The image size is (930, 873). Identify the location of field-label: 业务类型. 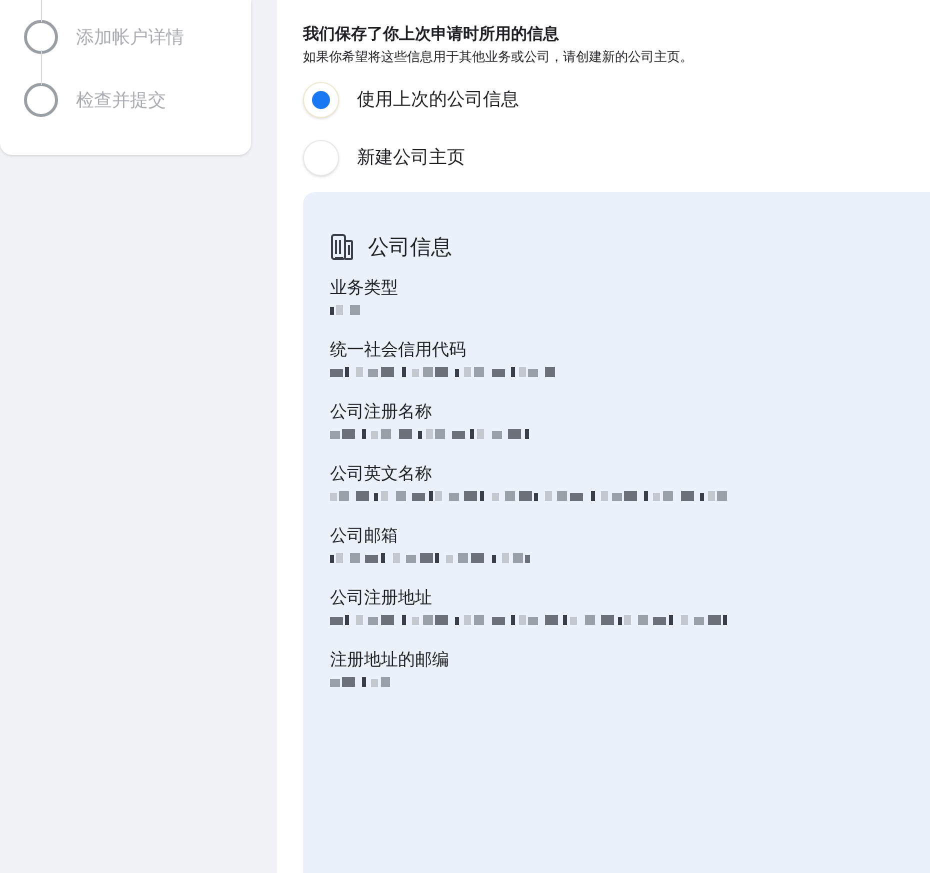
(364, 288).